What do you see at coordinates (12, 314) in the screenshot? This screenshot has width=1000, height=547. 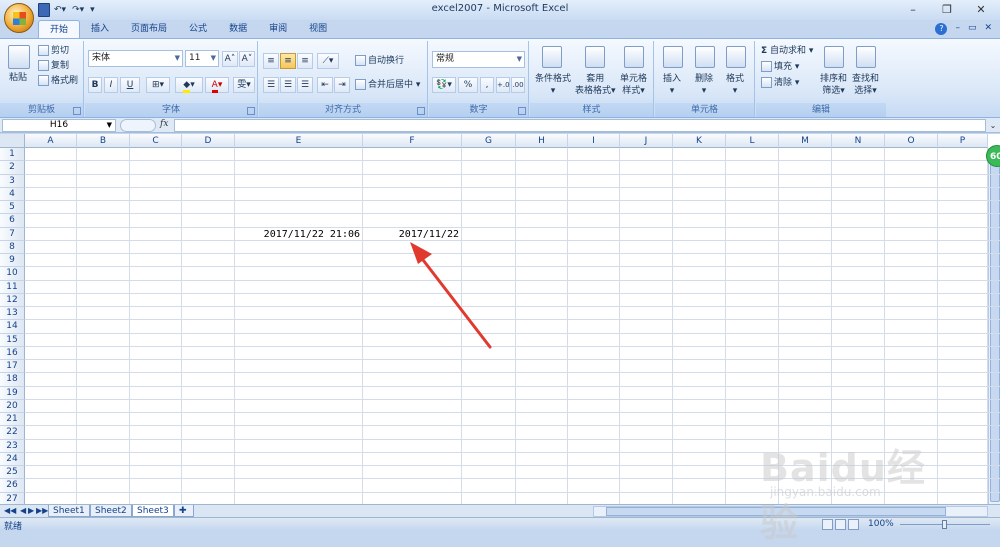 I see `row-header-13: 13` at bounding box center [12, 314].